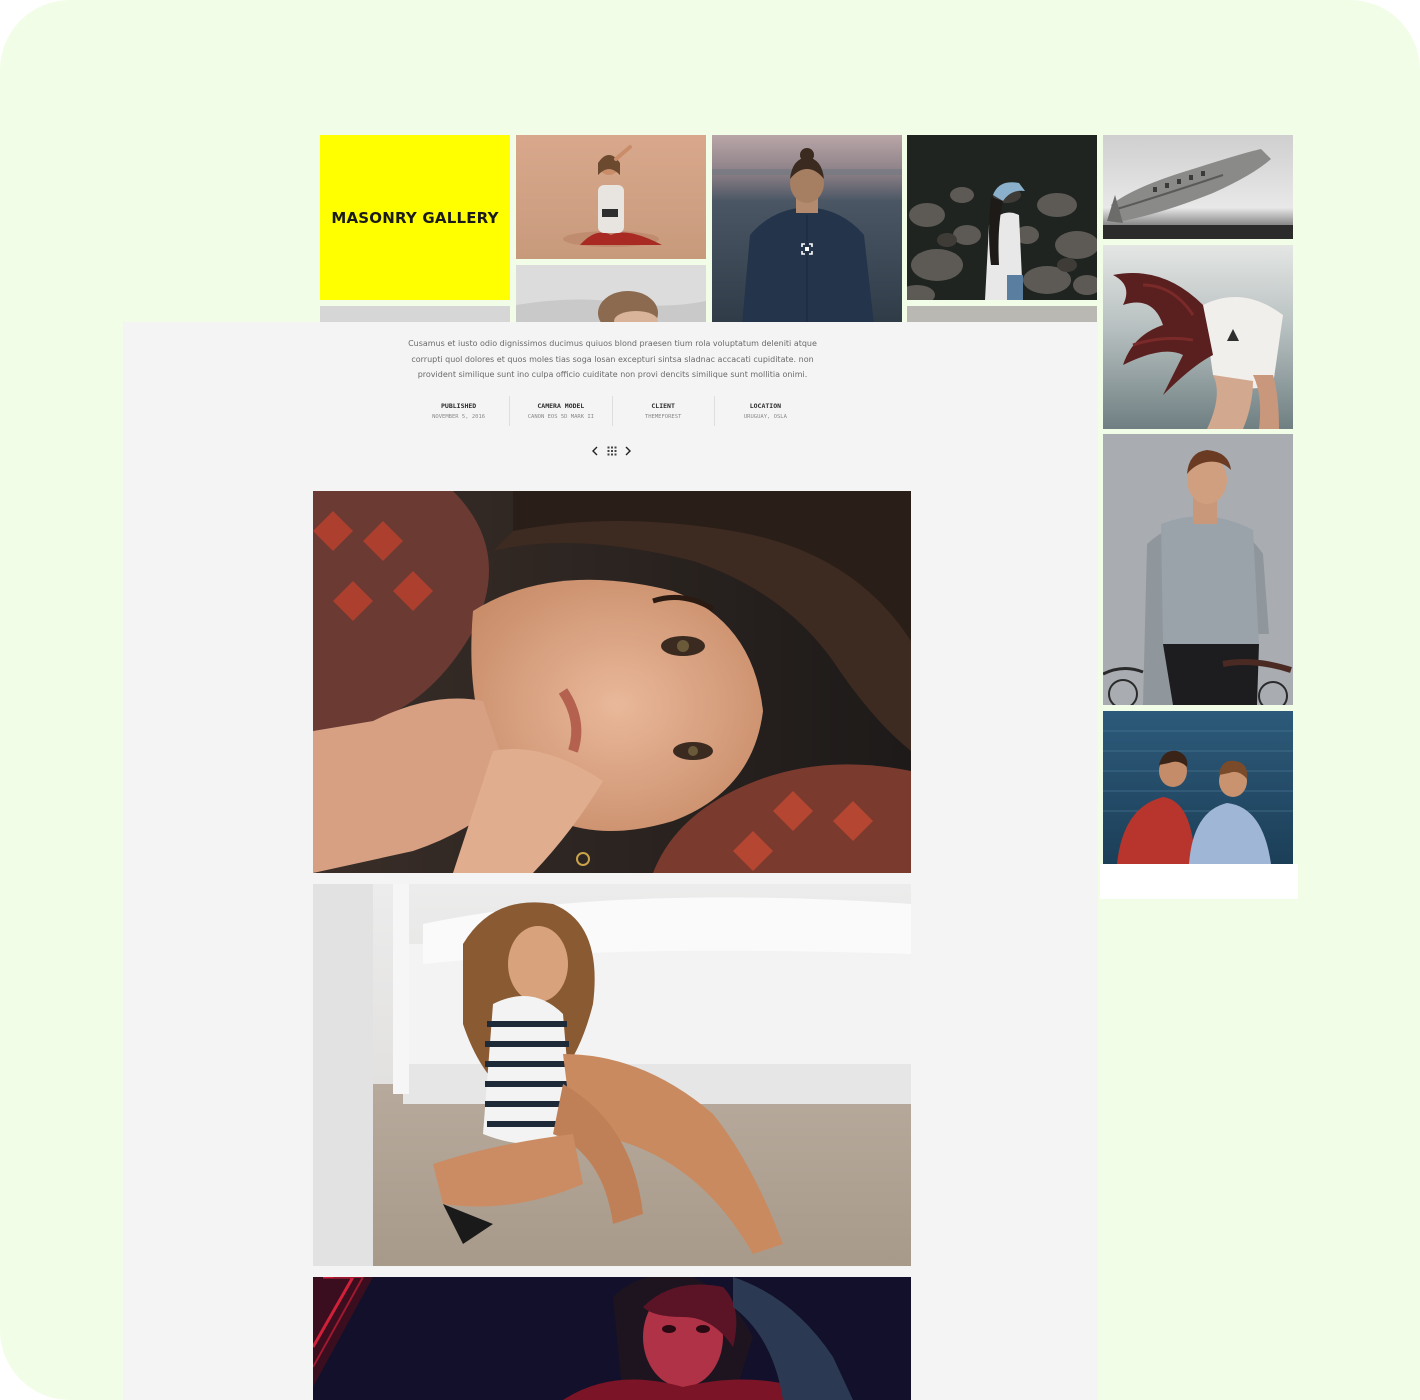 The height and width of the screenshot is (1400, 1420). What do you see at coordinates (561, 411) in the screenshot?
I see `meta-camera-model: CAMERA MODEL CANON EOS 5D MARK II` at bounding box center [561, 411].